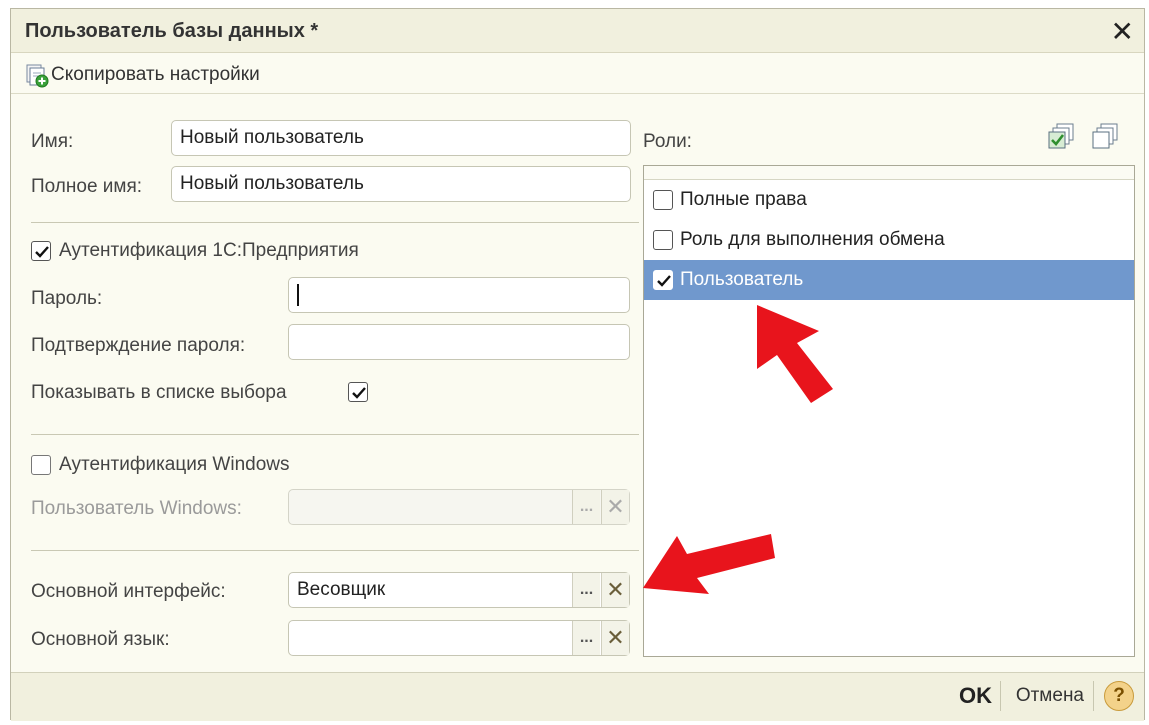 This screenshot has height=725, width=1149. What do you see at coordinates (577, 74) in the screenshot?
I see `toolbar: Скопировать настройки` at bounding box center [577, 74].